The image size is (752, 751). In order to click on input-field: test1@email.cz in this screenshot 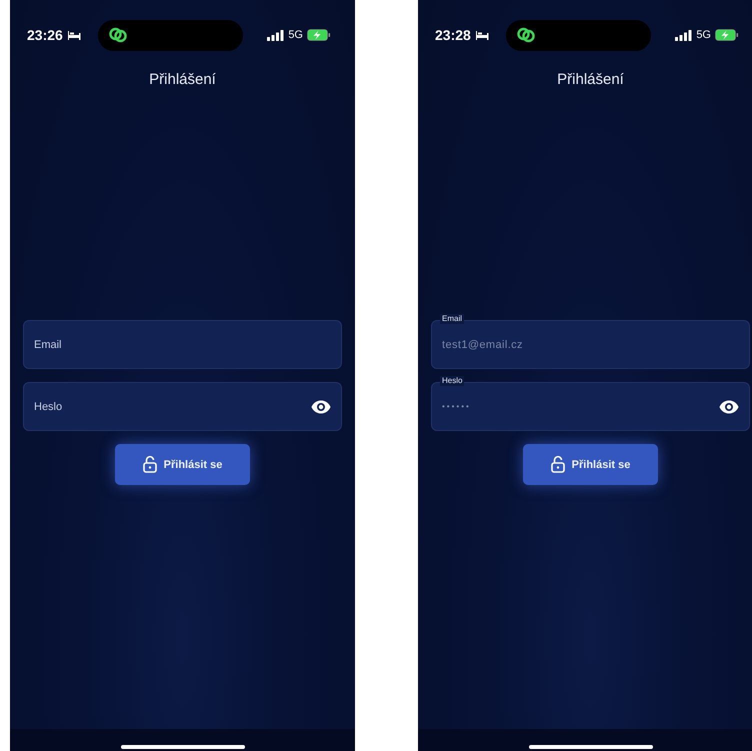, I will do `click(590, 344)`.